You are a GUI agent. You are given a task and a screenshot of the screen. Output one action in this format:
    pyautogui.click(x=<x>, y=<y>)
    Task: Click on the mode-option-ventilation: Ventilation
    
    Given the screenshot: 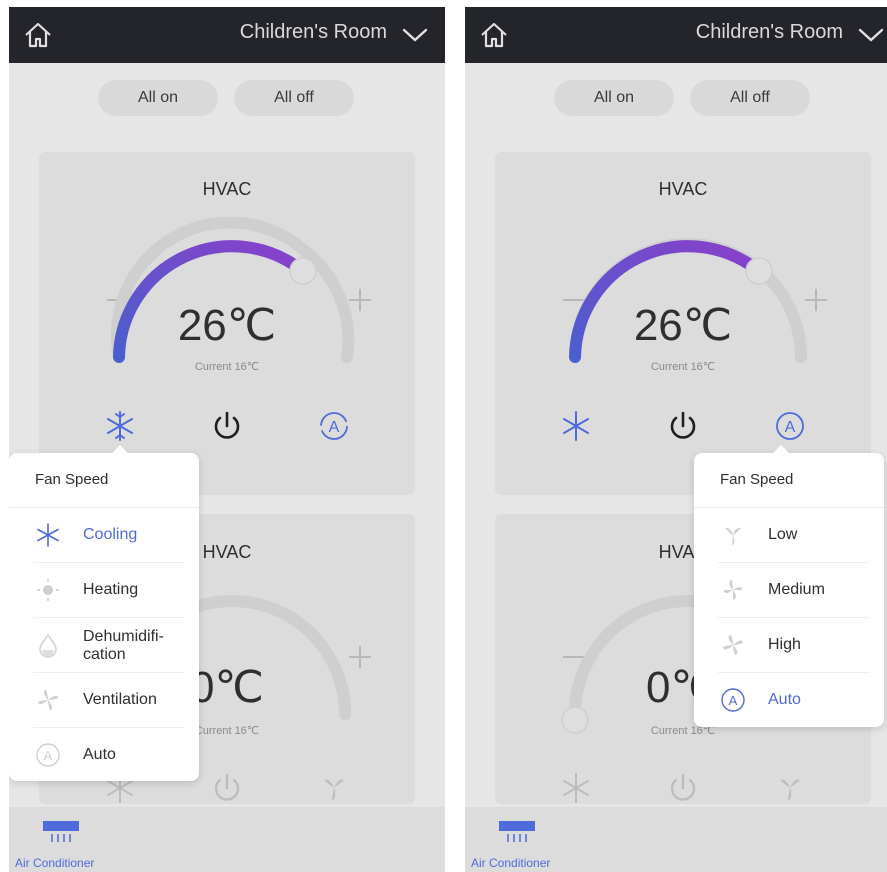 What is the action you would take?
    pyautogui.click(x=104, y=700)
    